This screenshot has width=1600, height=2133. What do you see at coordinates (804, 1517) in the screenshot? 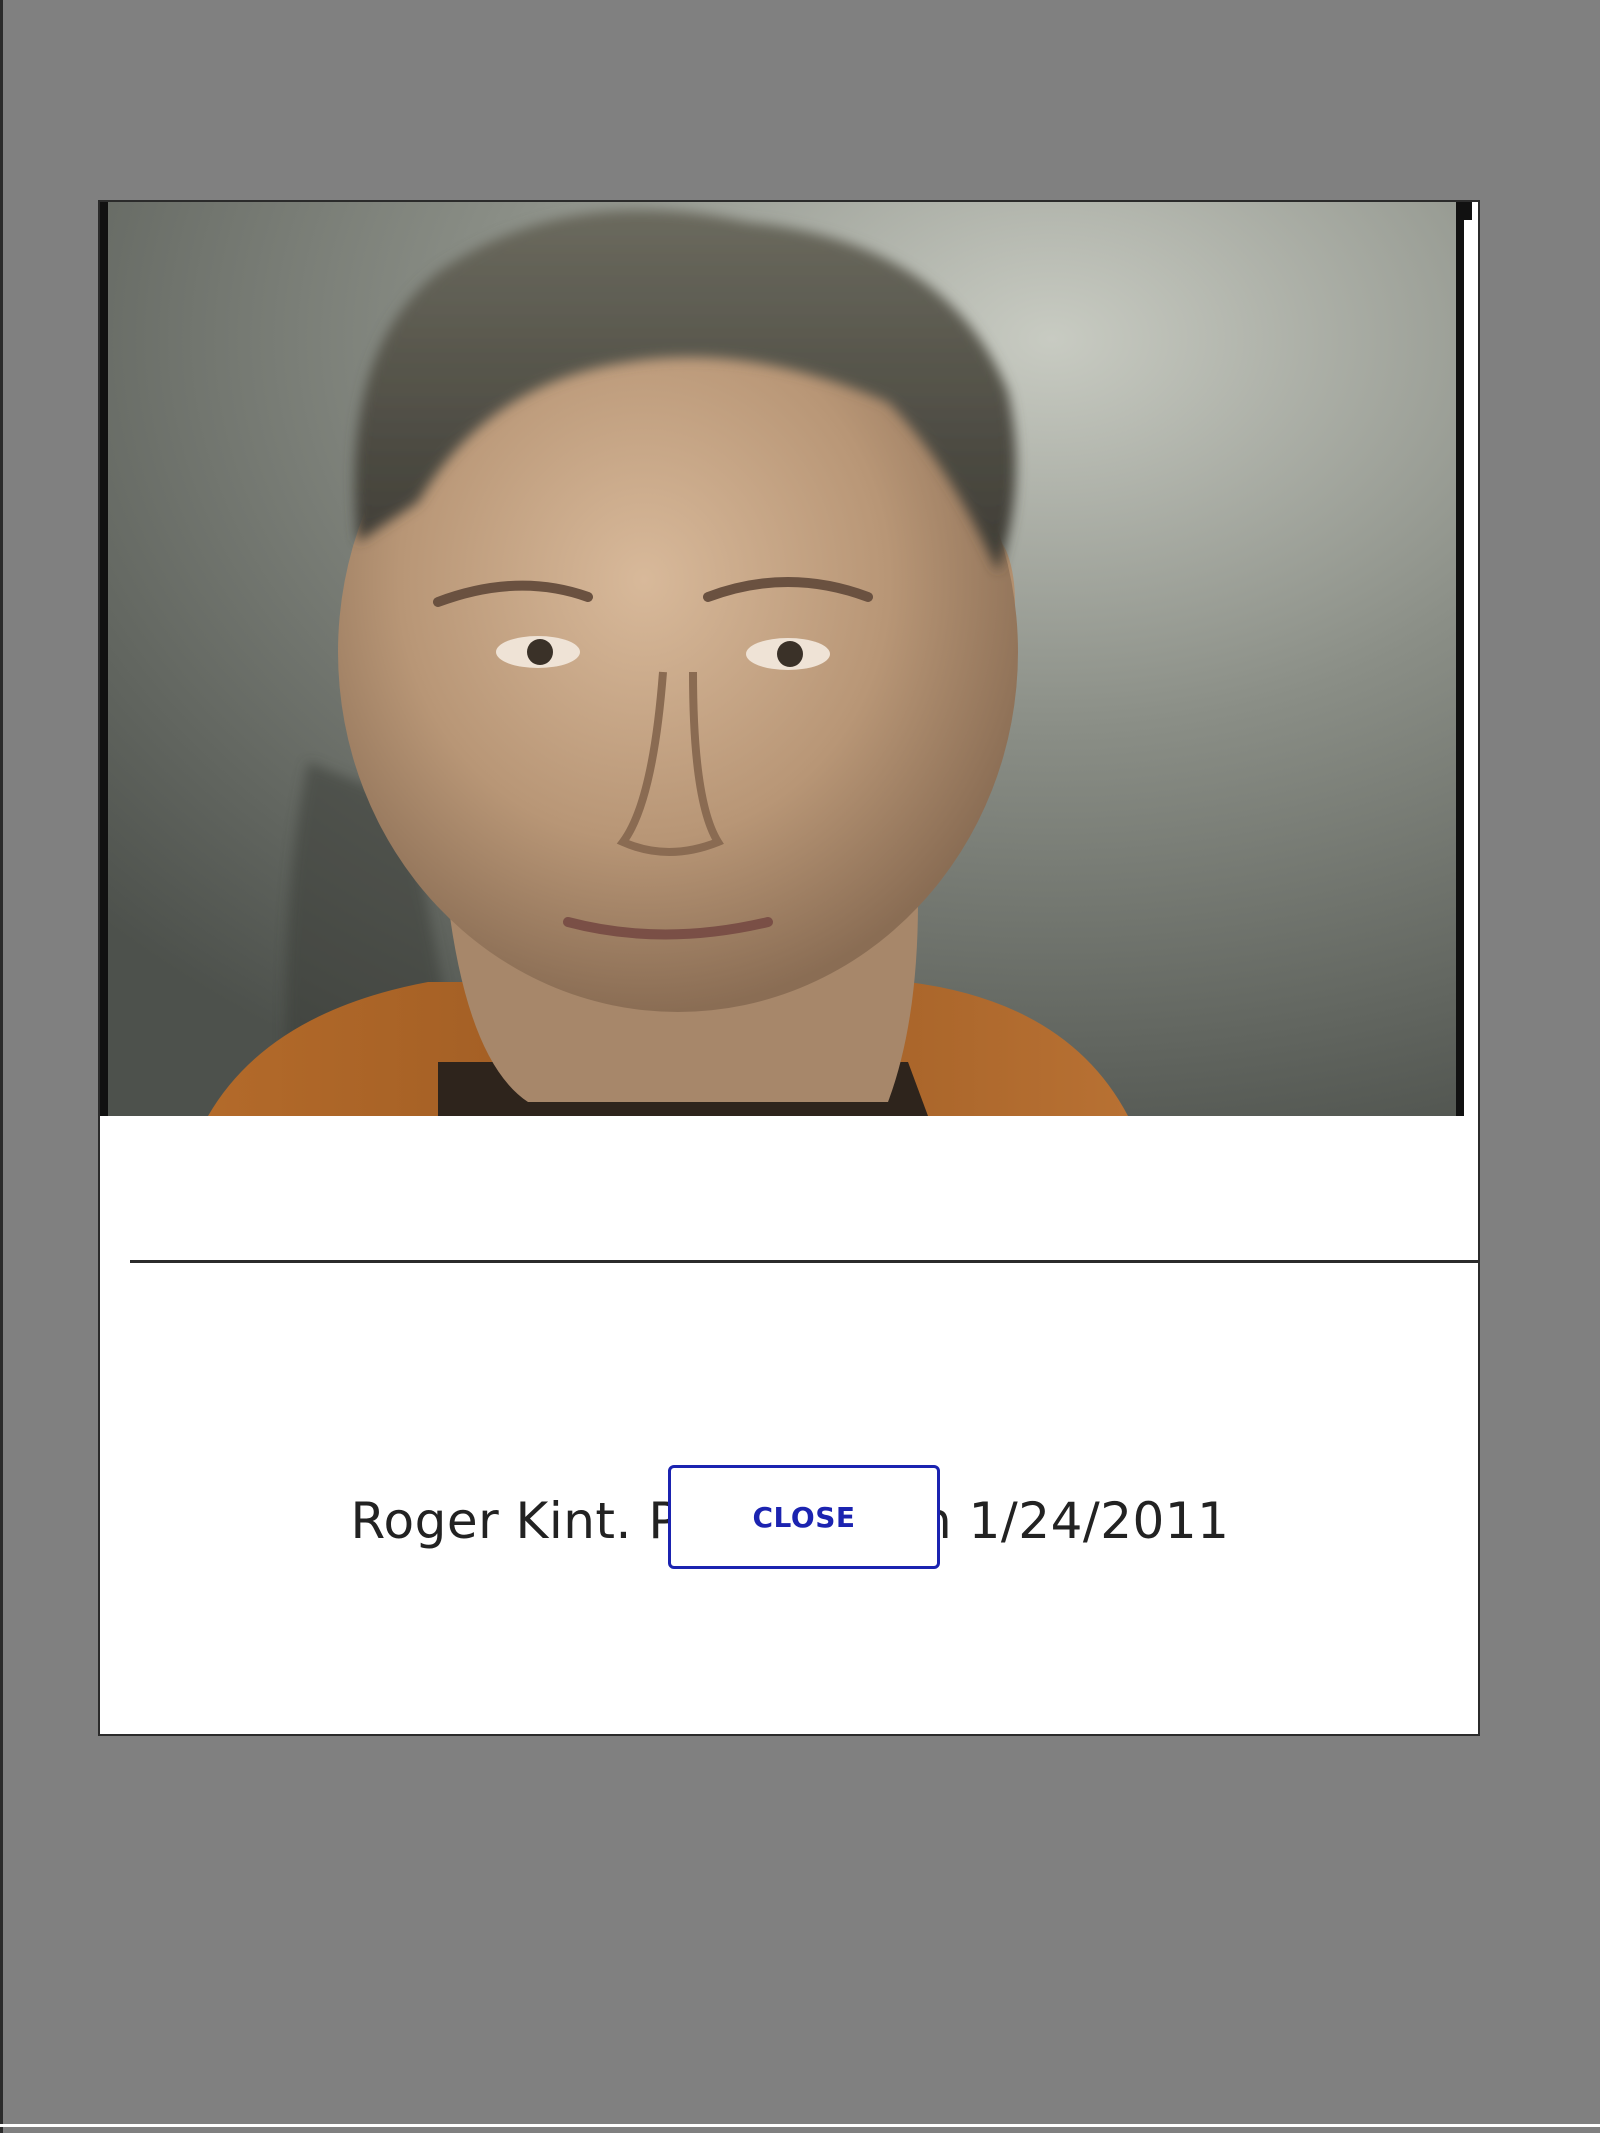
I see `close-button: CLOSE` at bounding box center [804, 1517].